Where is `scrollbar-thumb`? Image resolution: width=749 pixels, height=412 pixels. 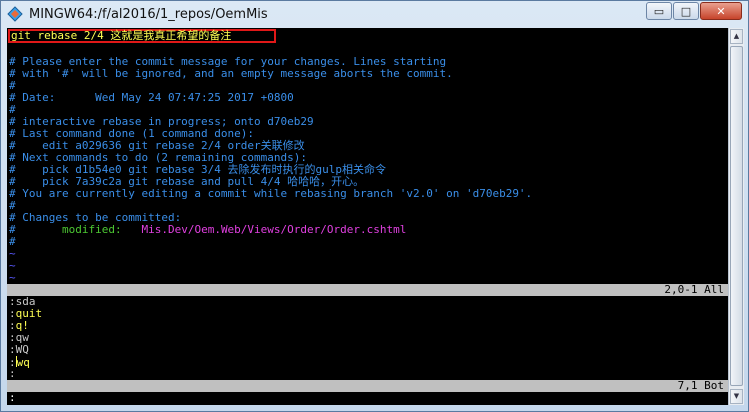 scrollbar-thumb is located at coordinates (736, 216).